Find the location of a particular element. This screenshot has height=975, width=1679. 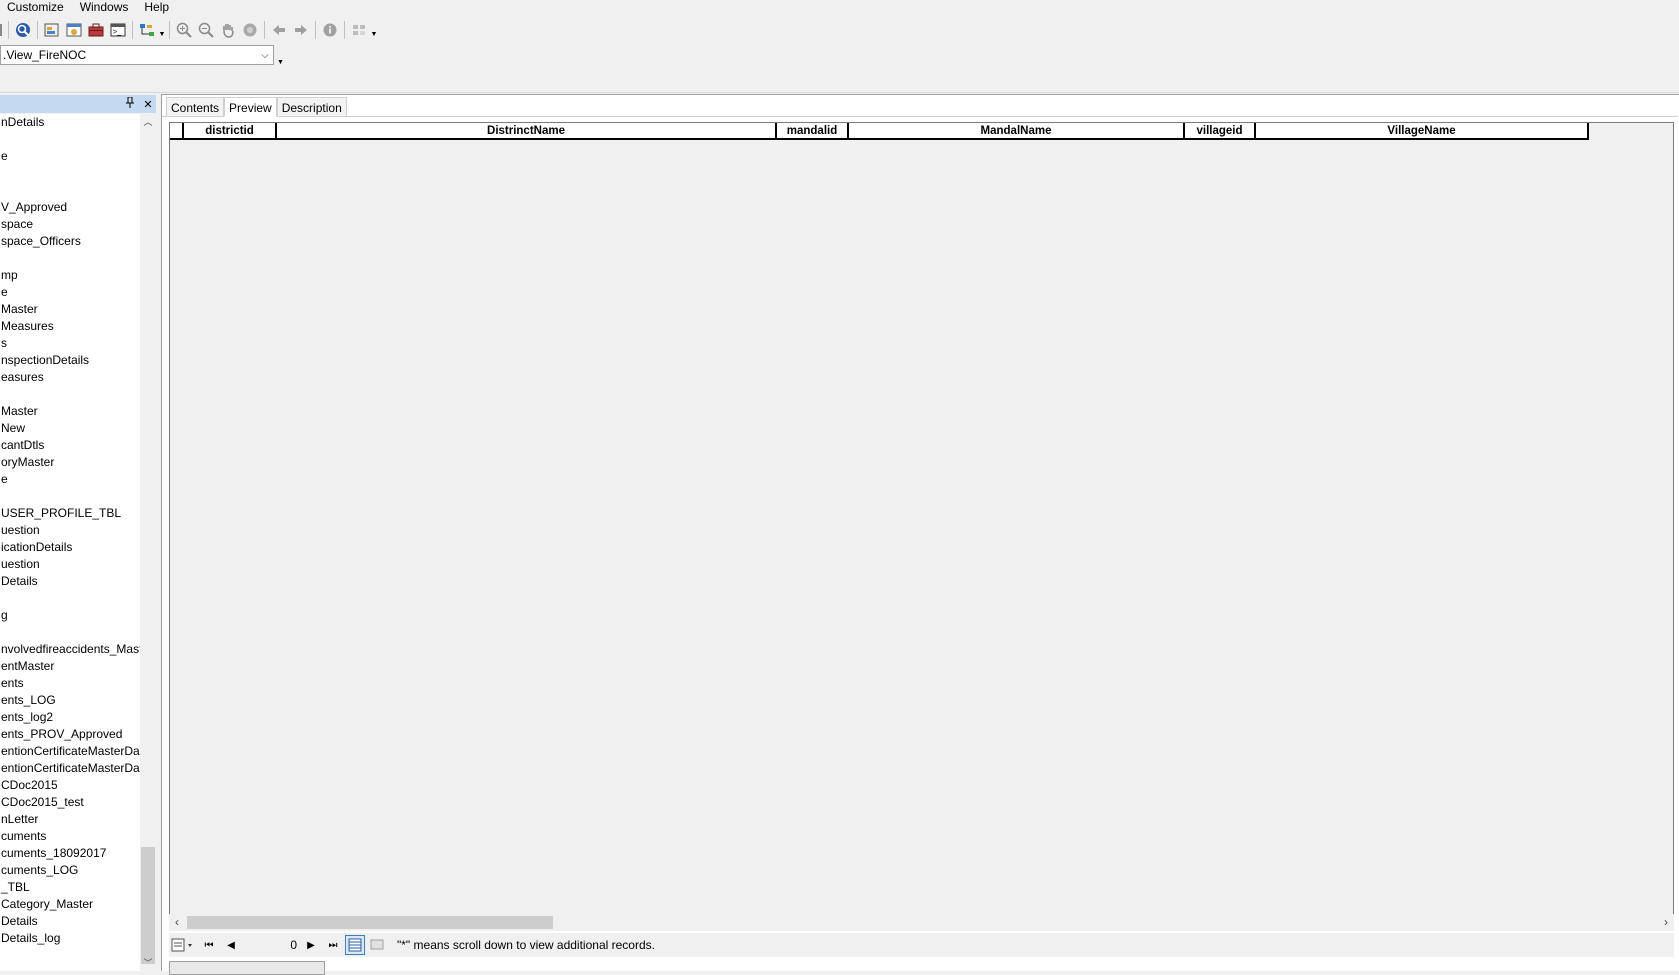

tree-item: oryMaster is located at coordinates (70, 462).